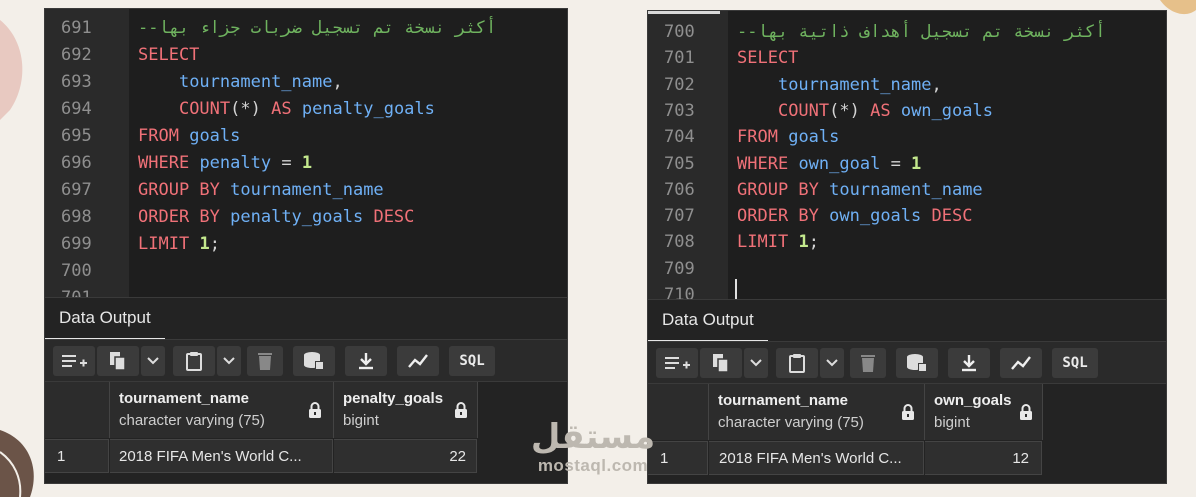 The width and height of the screenshot is (1196, 497). Describe the element at coordinates (215, 136) in the screenshot. I see `code-token: goals` at that location.